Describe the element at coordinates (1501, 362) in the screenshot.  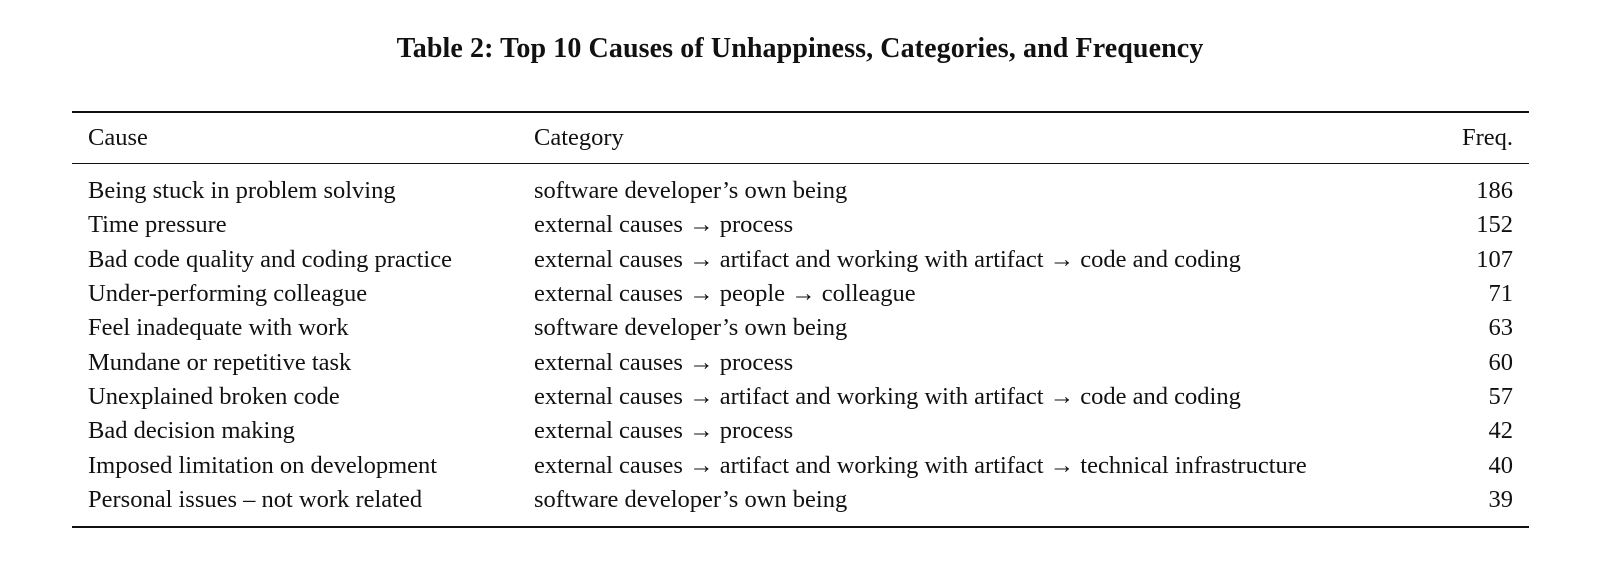
I see `cell-freq: 60` at that location.